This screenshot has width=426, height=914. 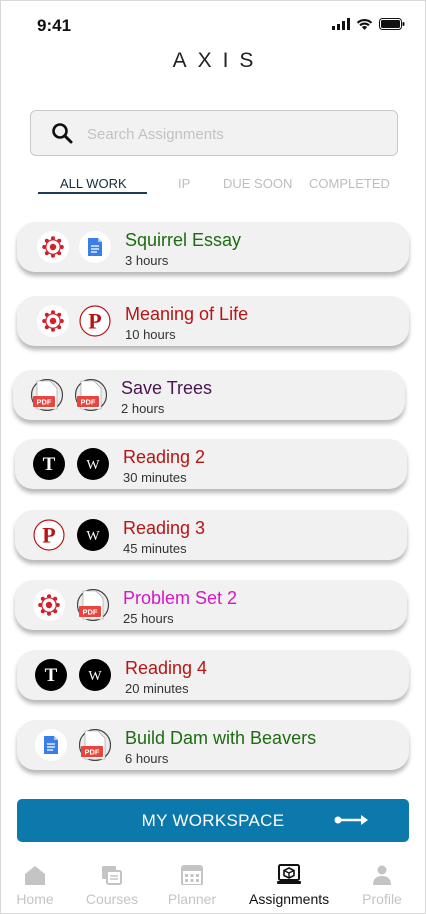 What do you see at coordinates (211, 535) in the screenshot?
I see `assignment-card: P W Reading 3 45 minutes` at bounding box center [211, 535].